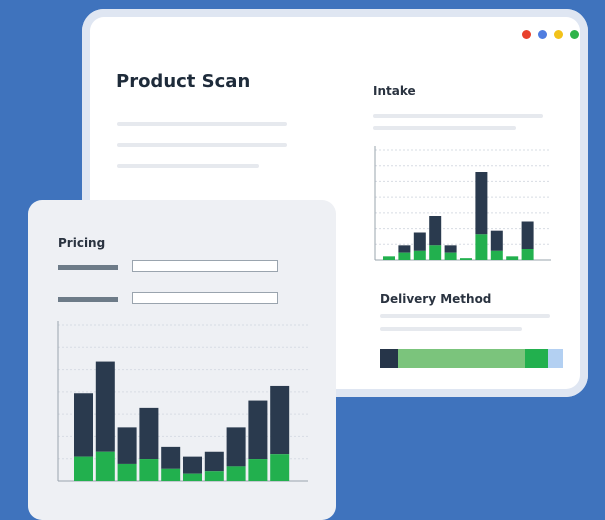  Describe the element at coordinates (82, 243) in the screenshot. I see `pricing-label: Pricing` at that location.